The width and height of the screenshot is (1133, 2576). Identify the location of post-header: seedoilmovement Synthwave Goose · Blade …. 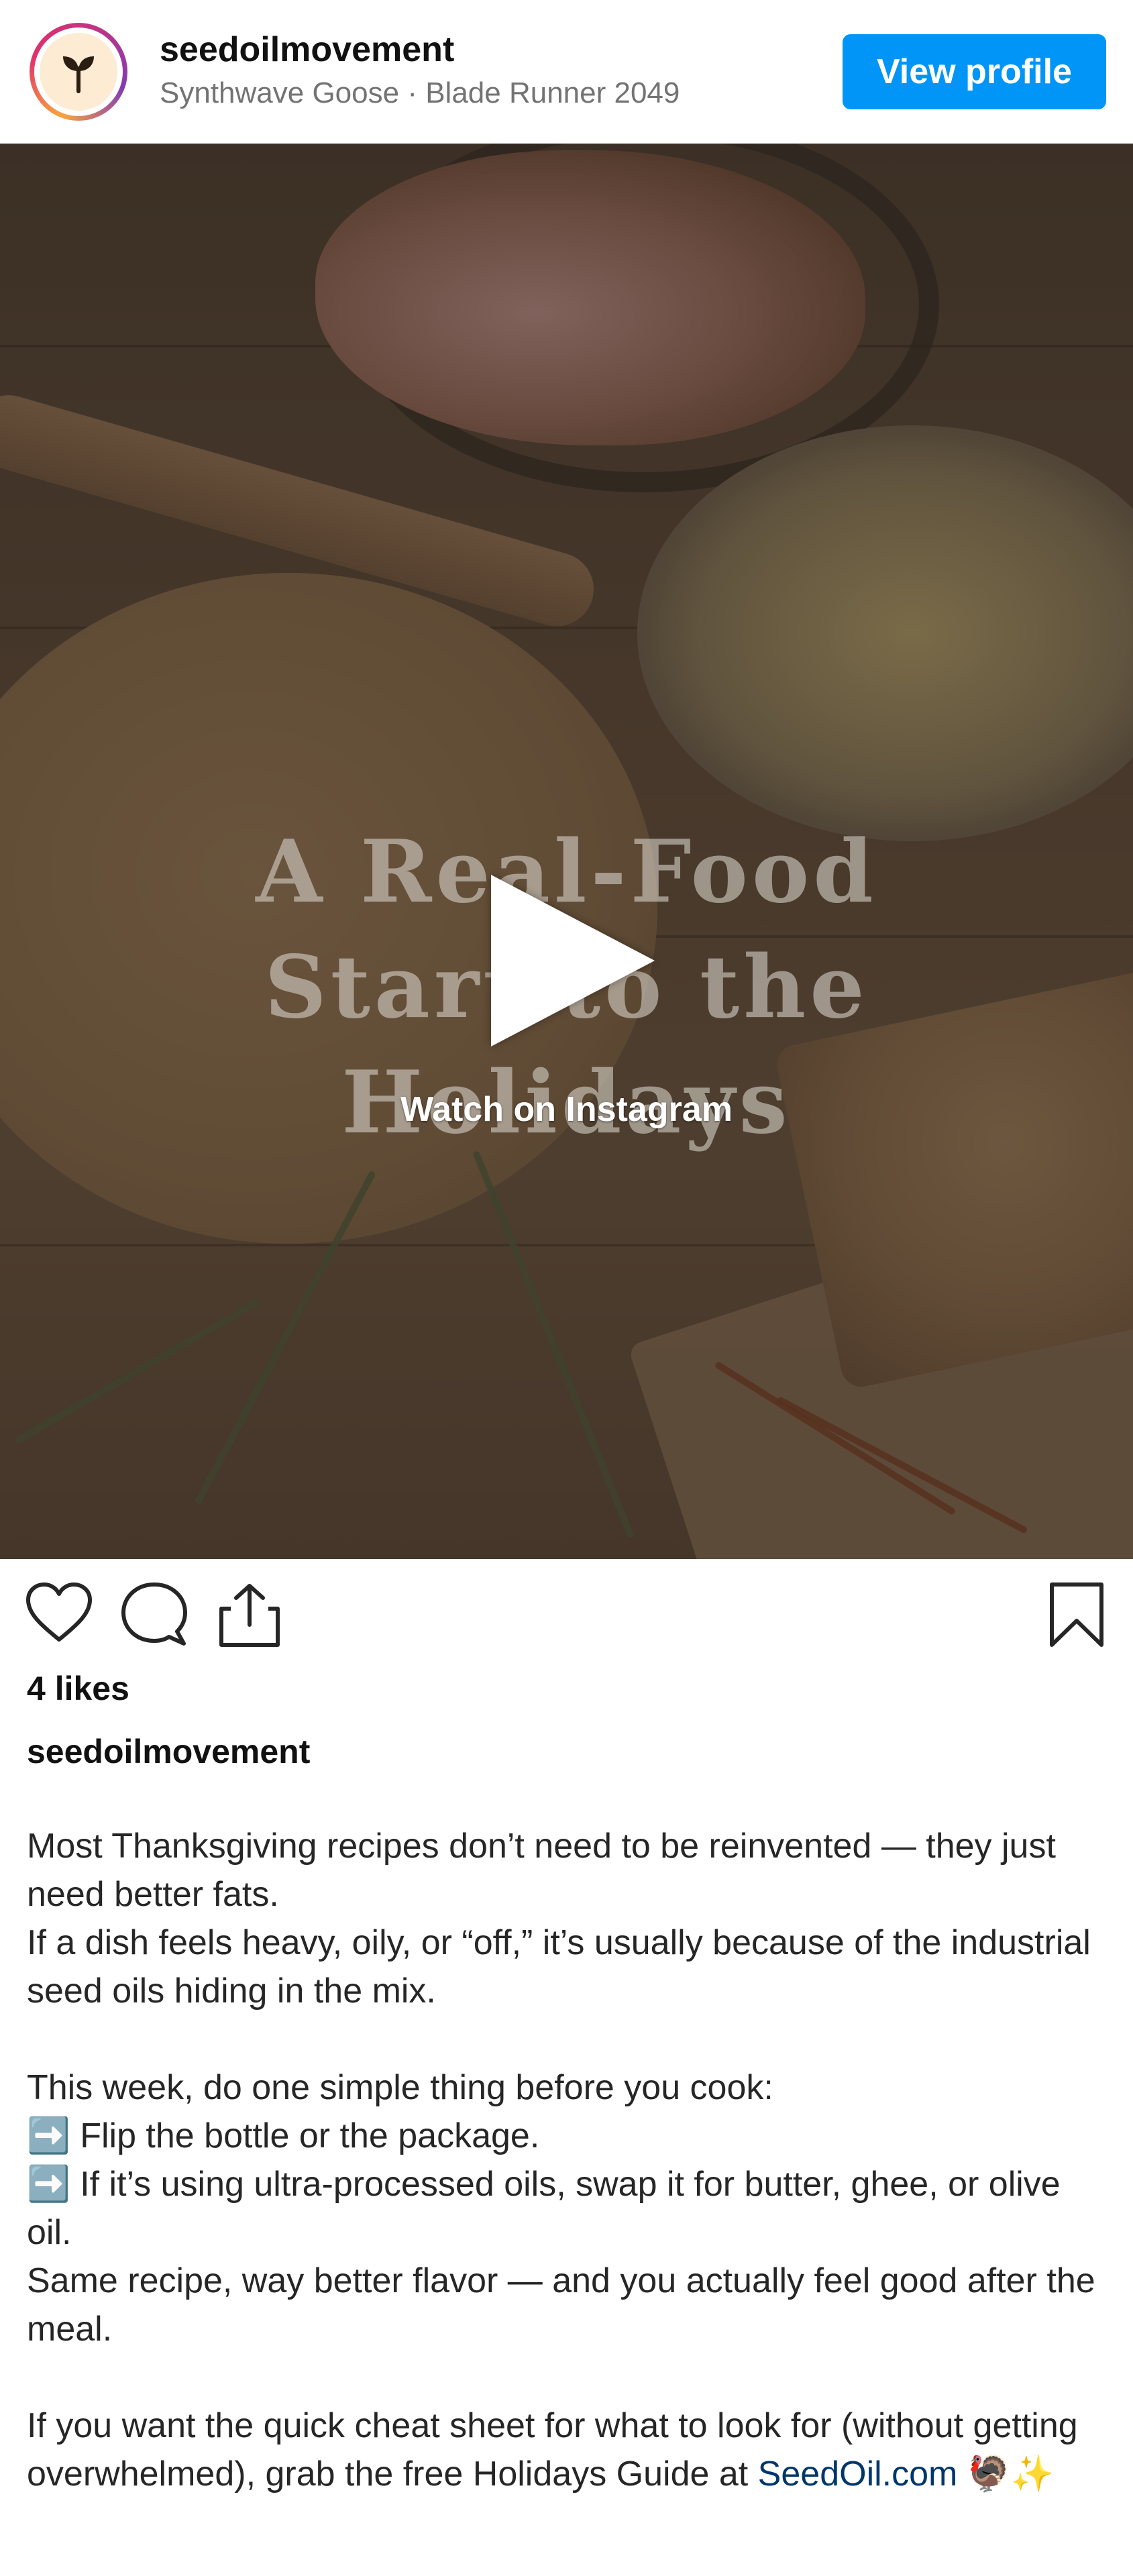
(566, 72).